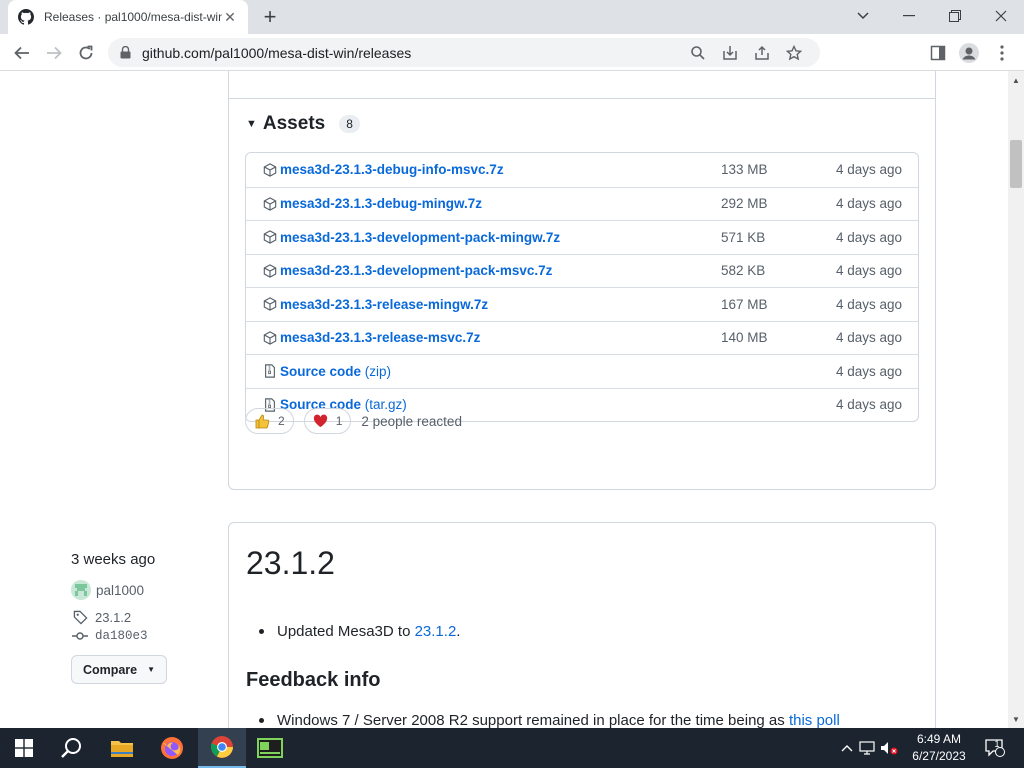 The image size is (1024, 768). What do you see at coordinates (290, 563) in the screenshot?
I see `release-title: 23.1.2` at bounding box center [290, 563].